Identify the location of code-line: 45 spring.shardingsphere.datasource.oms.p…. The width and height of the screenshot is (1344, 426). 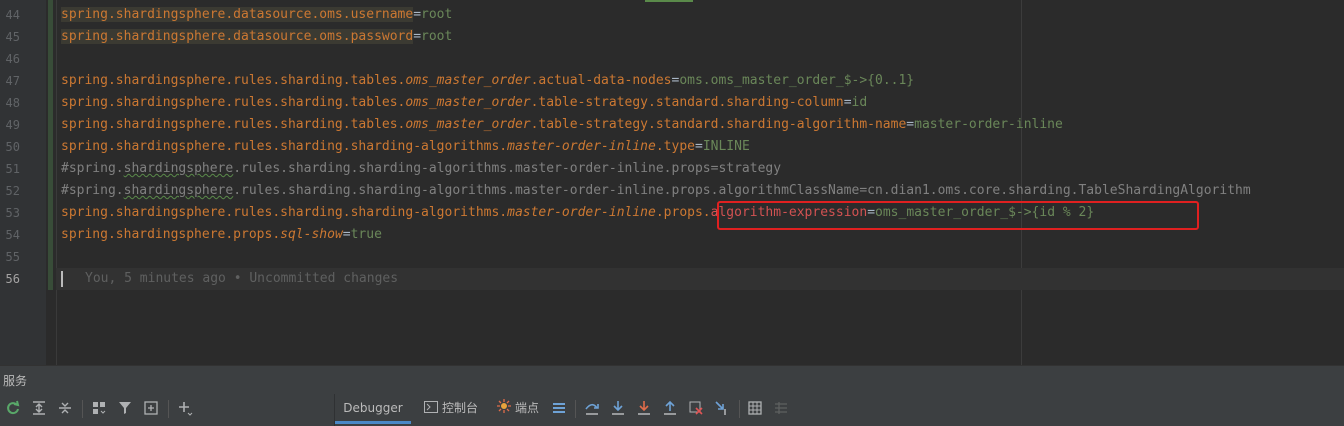
(672, 37).